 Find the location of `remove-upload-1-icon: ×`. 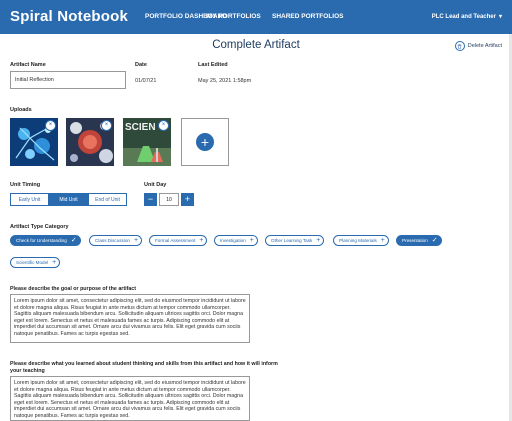

remove-upload-1-icon: × is located at coordinates (50, 125).